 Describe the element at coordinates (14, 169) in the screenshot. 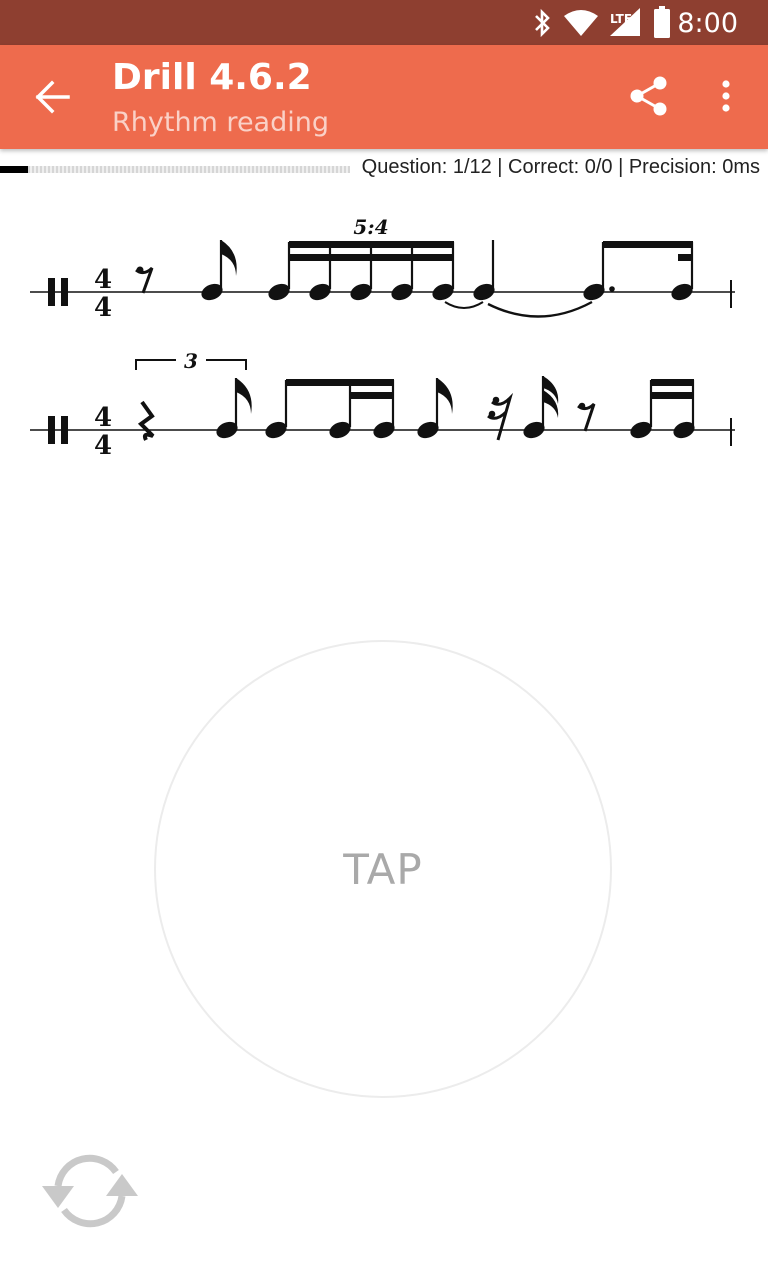

I see `progress-fill` at that location.